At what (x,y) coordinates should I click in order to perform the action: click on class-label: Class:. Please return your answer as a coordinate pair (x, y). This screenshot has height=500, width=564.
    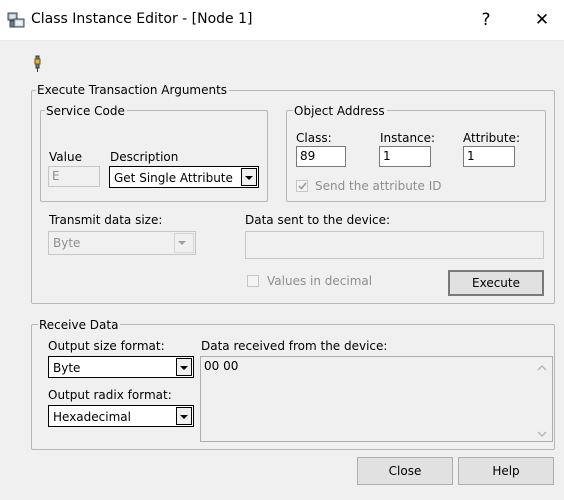
    Looking at the image, I should click on (314, 138).